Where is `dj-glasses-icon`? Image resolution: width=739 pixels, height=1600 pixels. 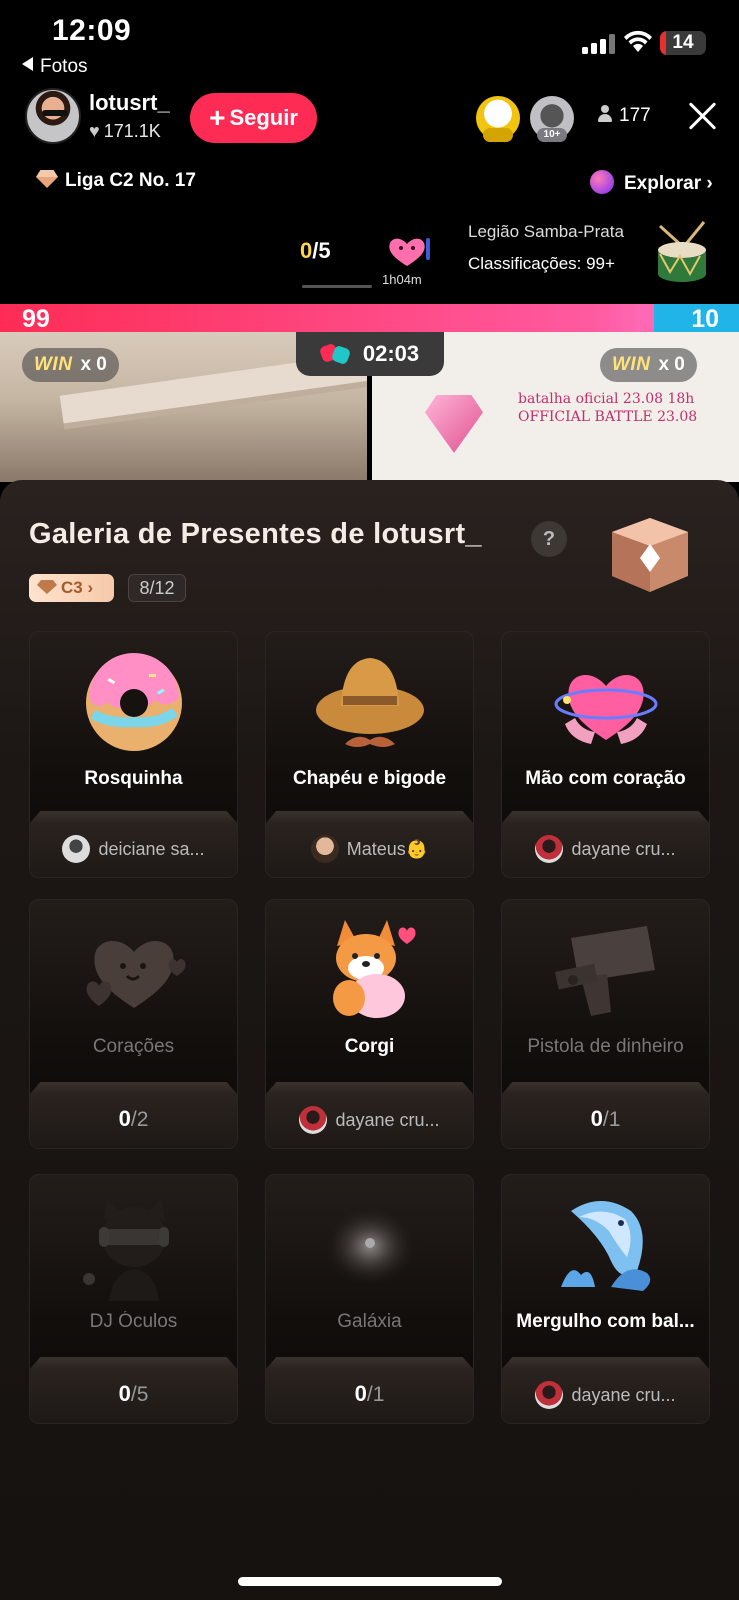
dj-glasses-icon is located at coordinates (125, 1250).